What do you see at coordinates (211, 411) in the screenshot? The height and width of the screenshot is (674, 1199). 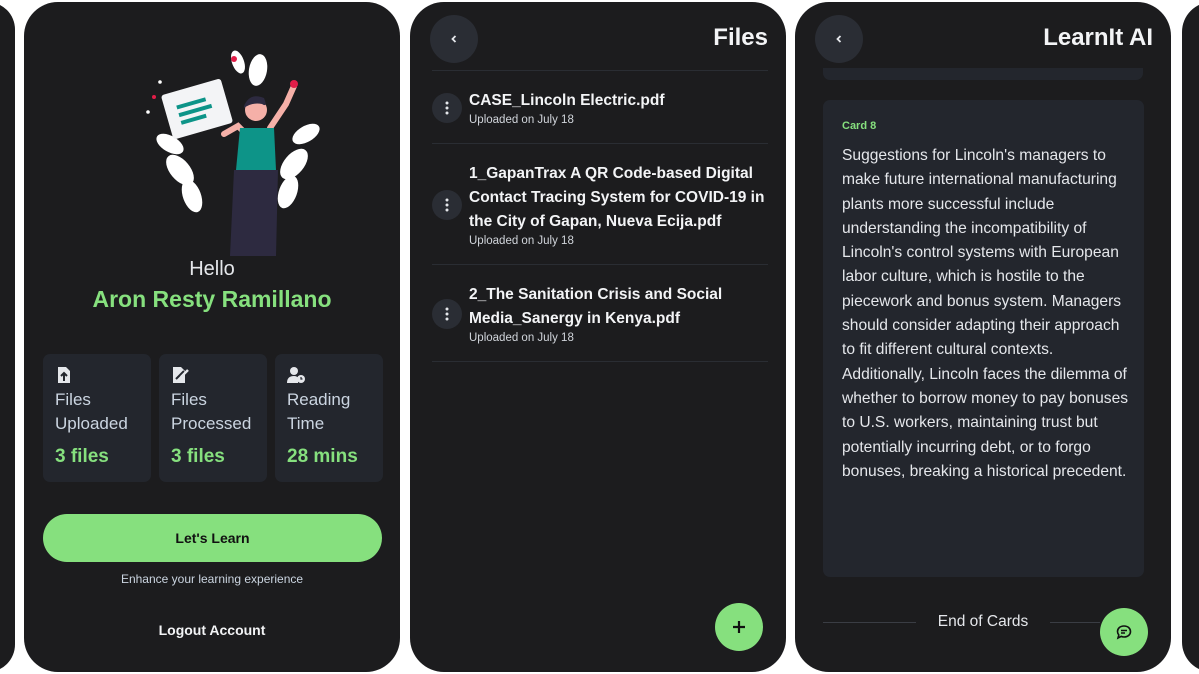 I see `stat-label: Files Processed` at bounding box center [211, 411].